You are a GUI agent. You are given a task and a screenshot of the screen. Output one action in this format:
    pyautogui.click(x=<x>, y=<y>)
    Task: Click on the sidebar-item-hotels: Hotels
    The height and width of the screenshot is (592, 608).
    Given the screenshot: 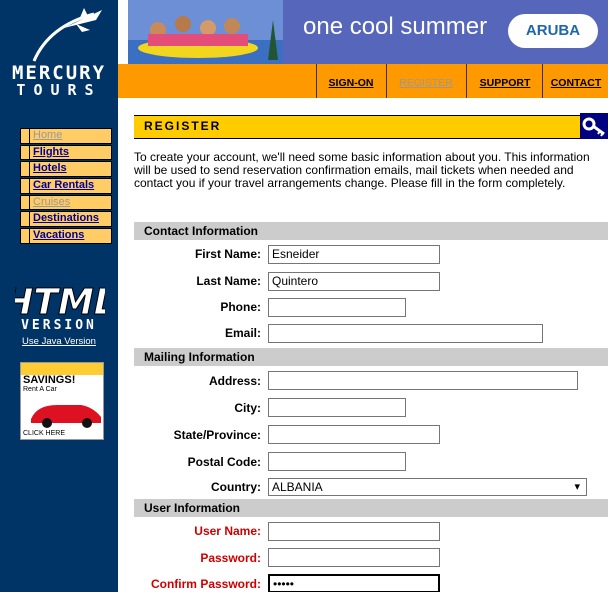 What is the action you would take?
    pyautogui.click(x=66, y=169)
    